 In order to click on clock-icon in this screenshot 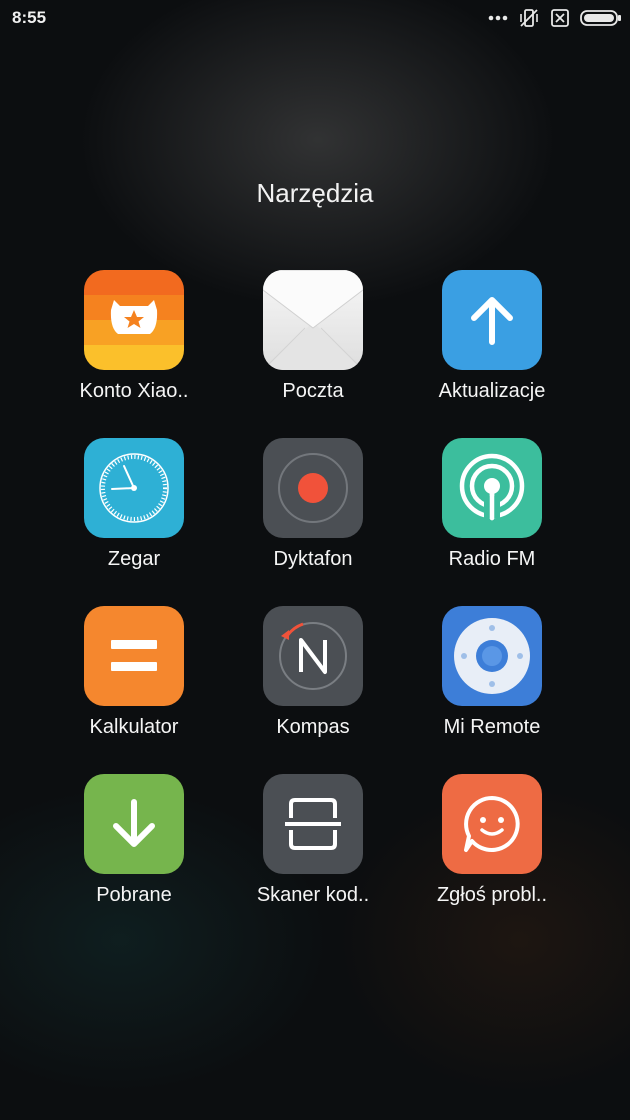, I will do `click(134, 488)`.